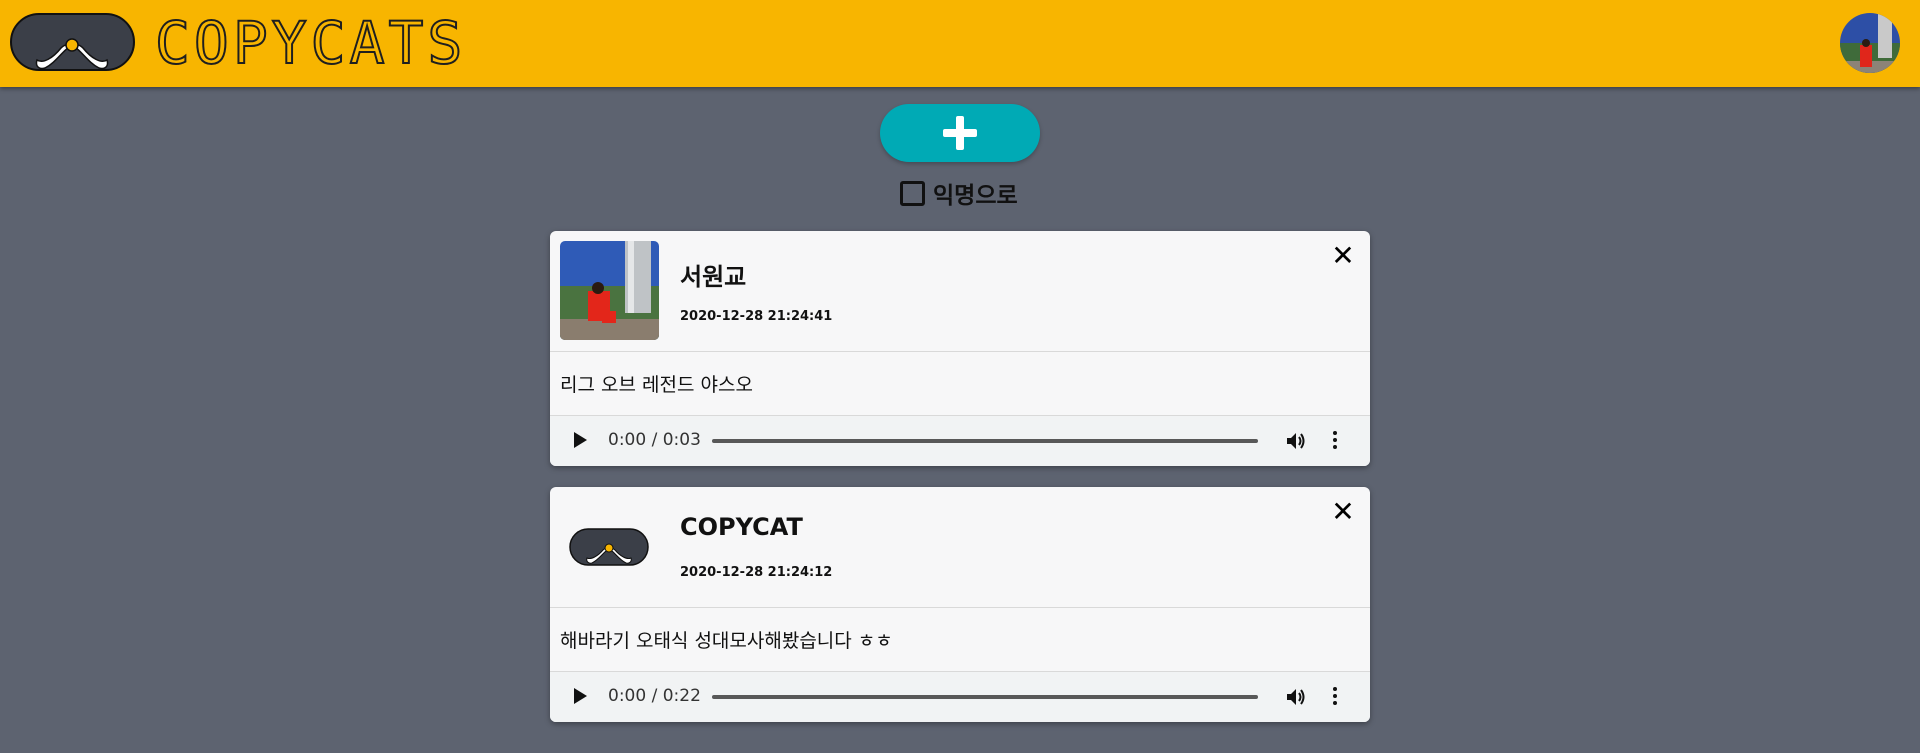 The height and width of the screenshot is (753, 1920). I want to click on post-author-photo, so click(609, 290).